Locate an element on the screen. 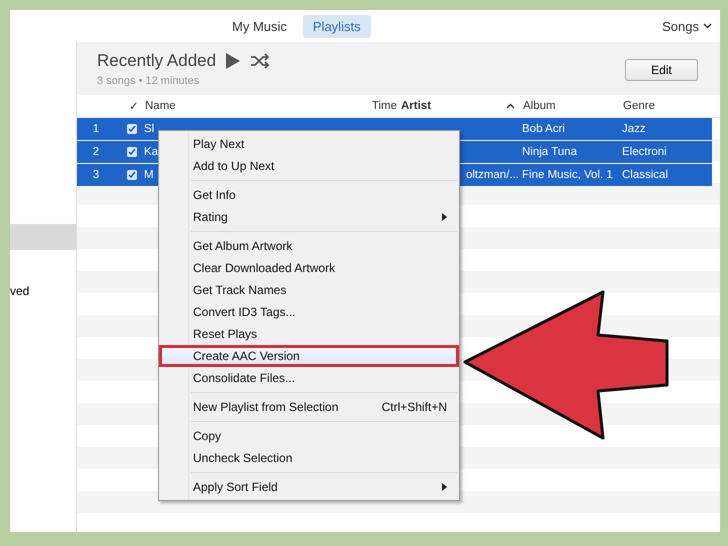 The width and height of the screenshot is (728, 546). track-number: 1 is located at coordinates (96, 129).